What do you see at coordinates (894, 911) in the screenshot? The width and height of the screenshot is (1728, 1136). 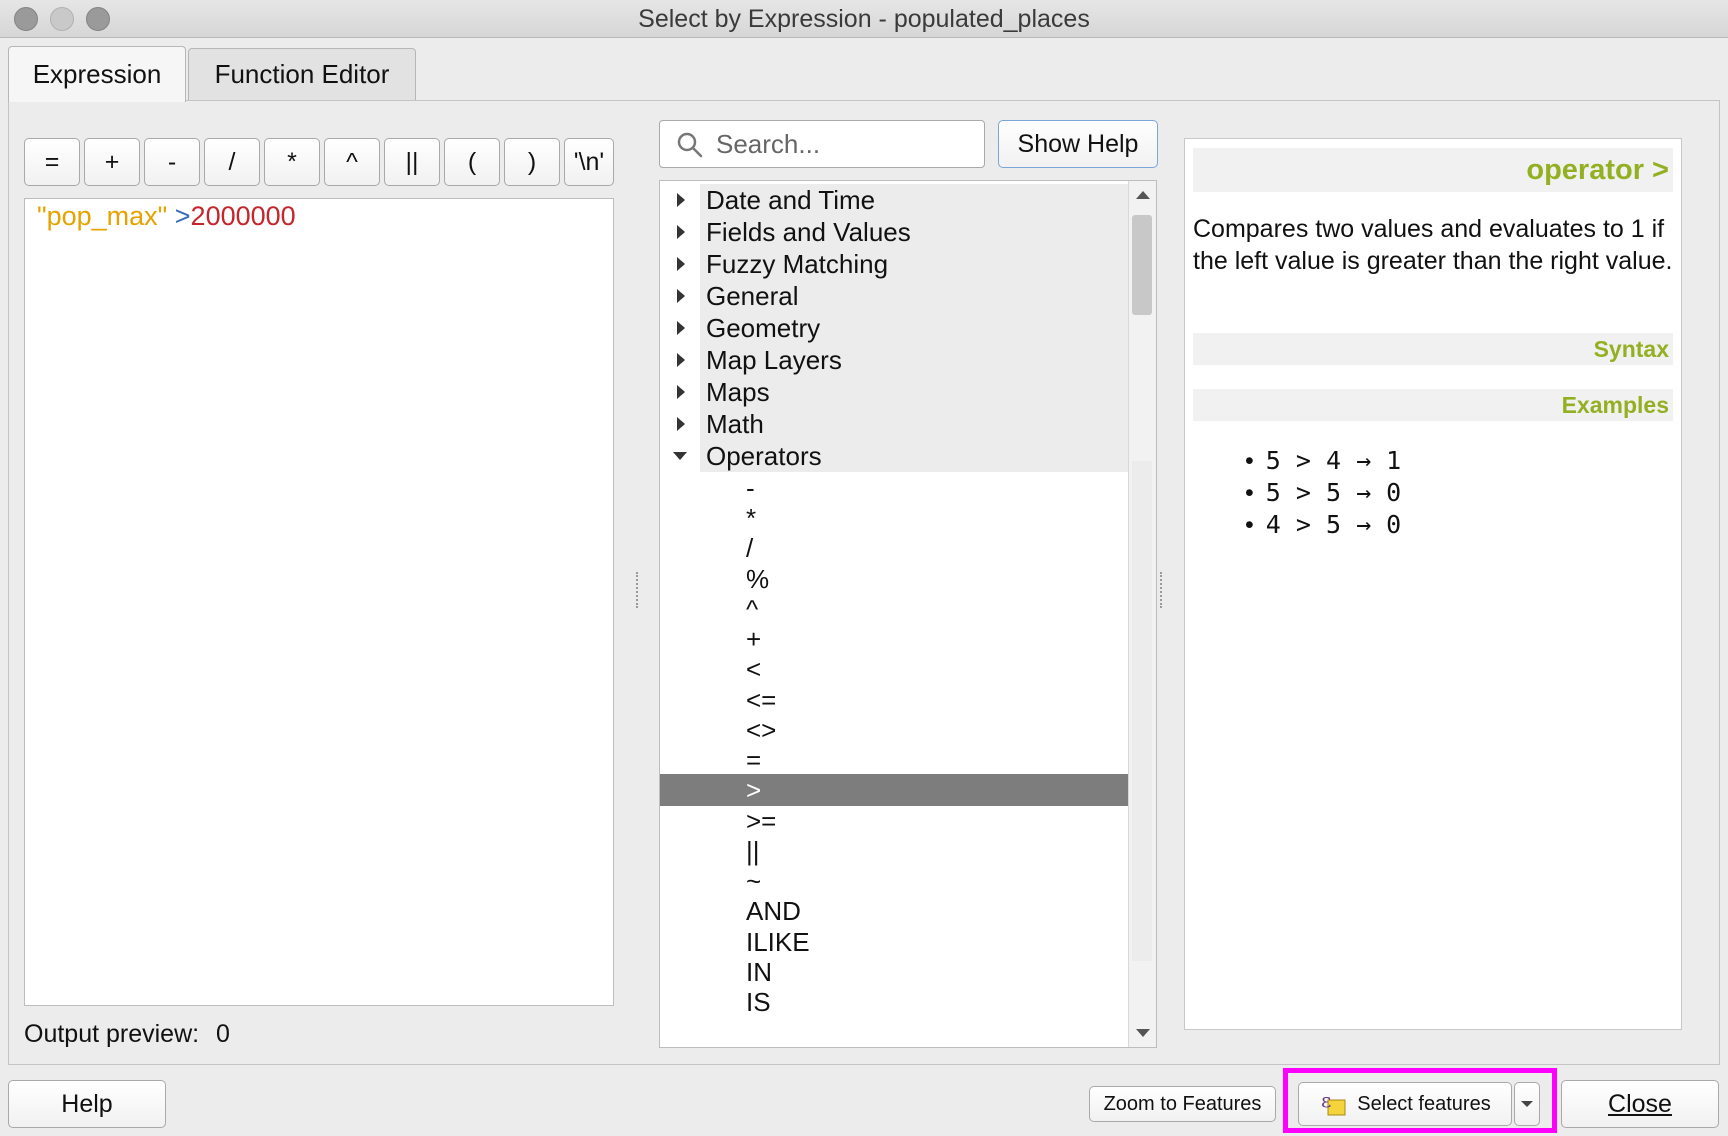 I see `tree-item-operator: AND` at bounding box center [894, 911].